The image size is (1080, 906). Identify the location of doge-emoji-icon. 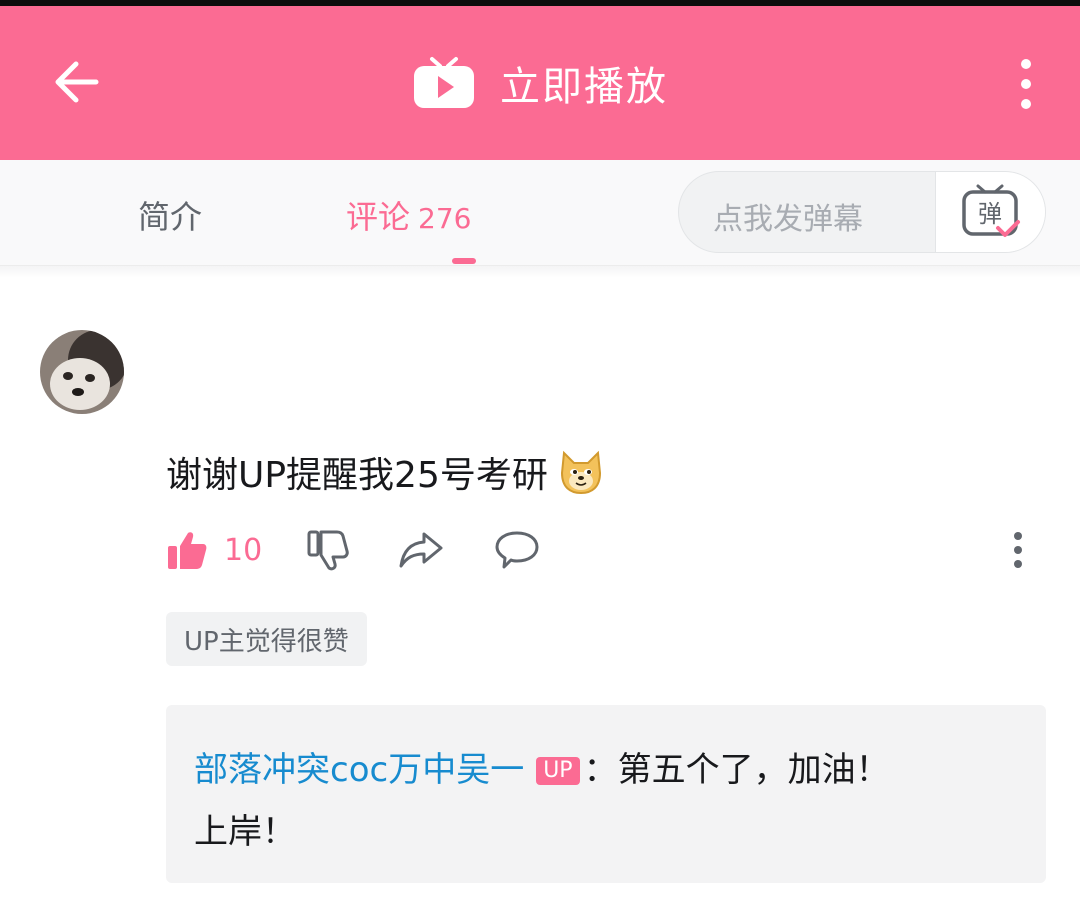
(580, 472).